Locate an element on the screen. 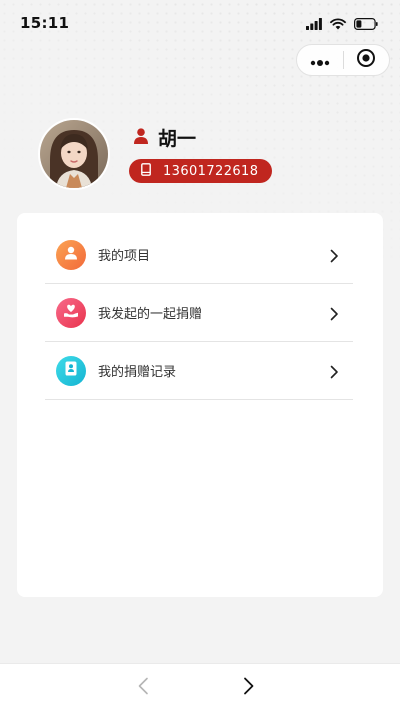 This screenshot has height=712, width=400. avatar is located at coordinates (74, 154).